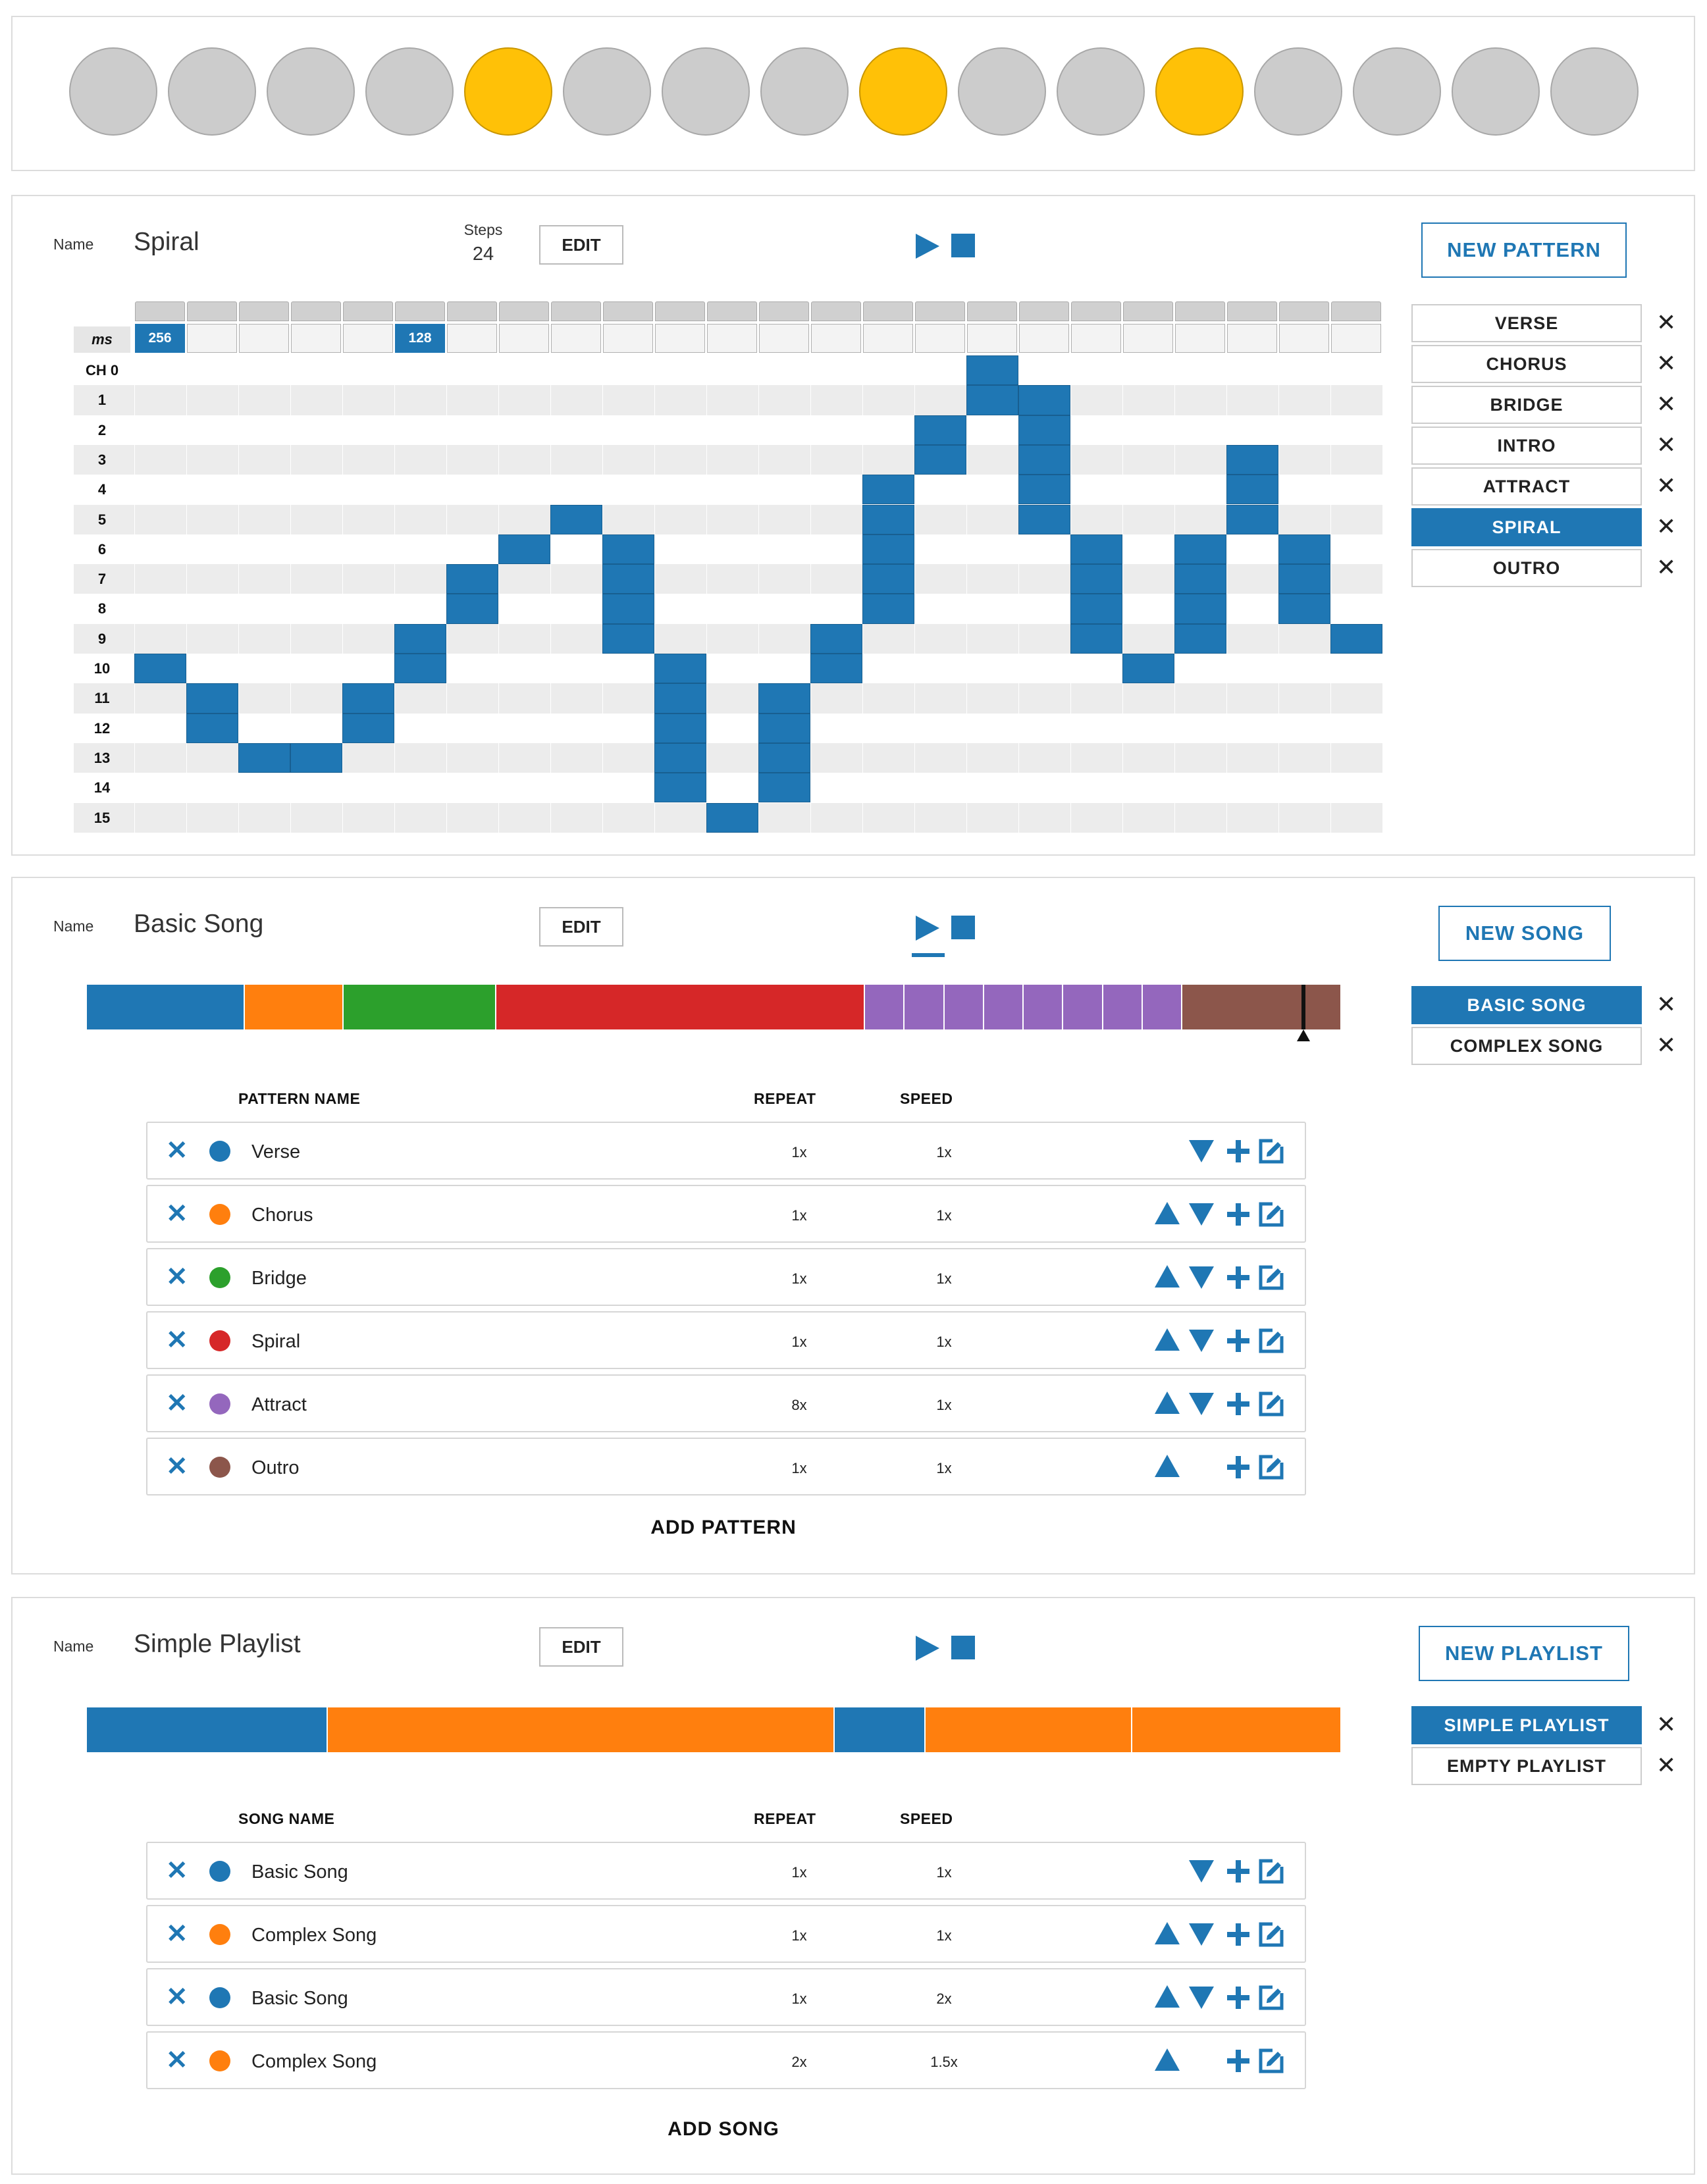 Image resolution: width=1707 pixels, height=2184 pixels. Describe the element at coordinates (1527, 1725) in the screenshot. I see `list-item: SIMPLE PLAYLIST` at that location.